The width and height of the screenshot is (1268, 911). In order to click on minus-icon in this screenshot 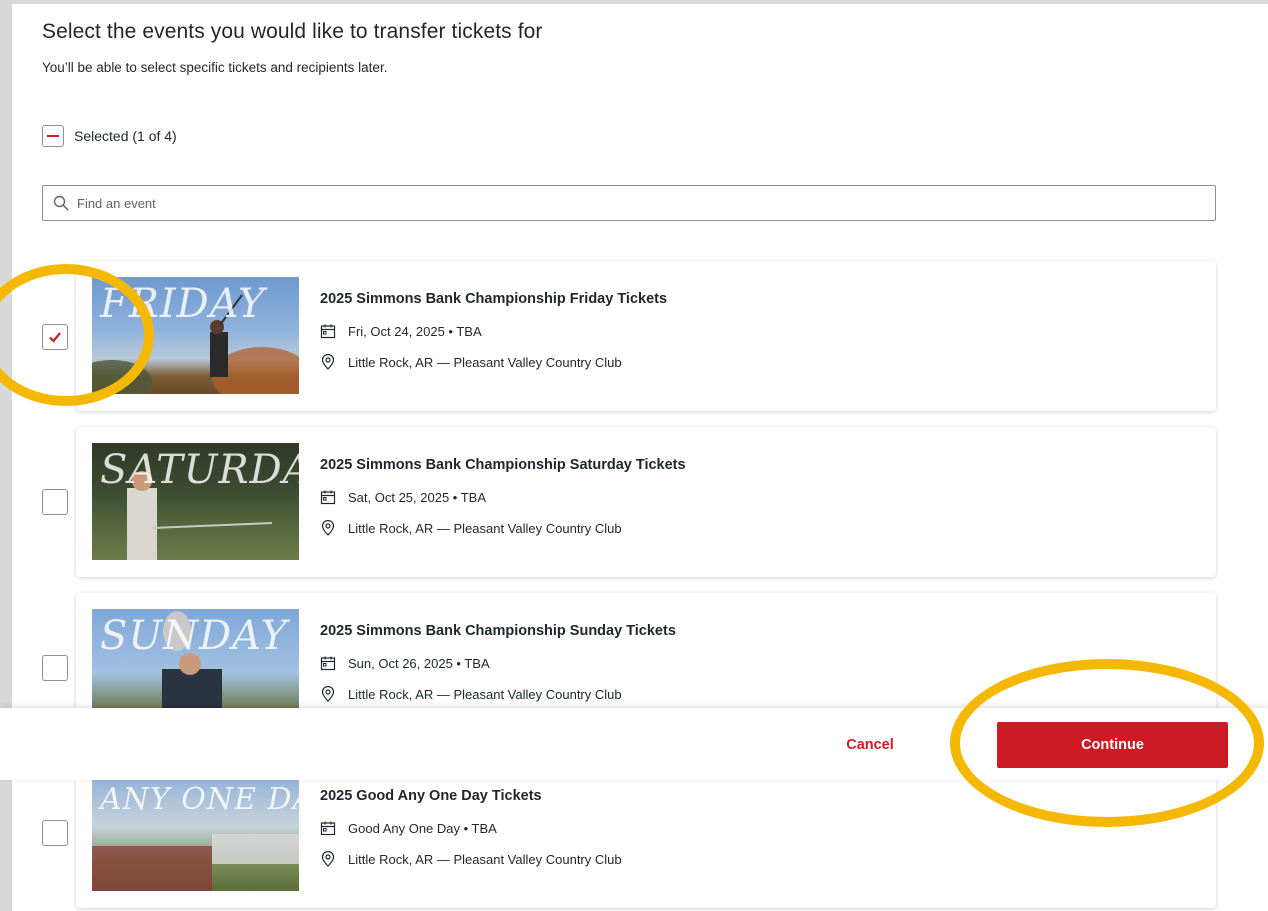, I will do `click(53, 136)`.